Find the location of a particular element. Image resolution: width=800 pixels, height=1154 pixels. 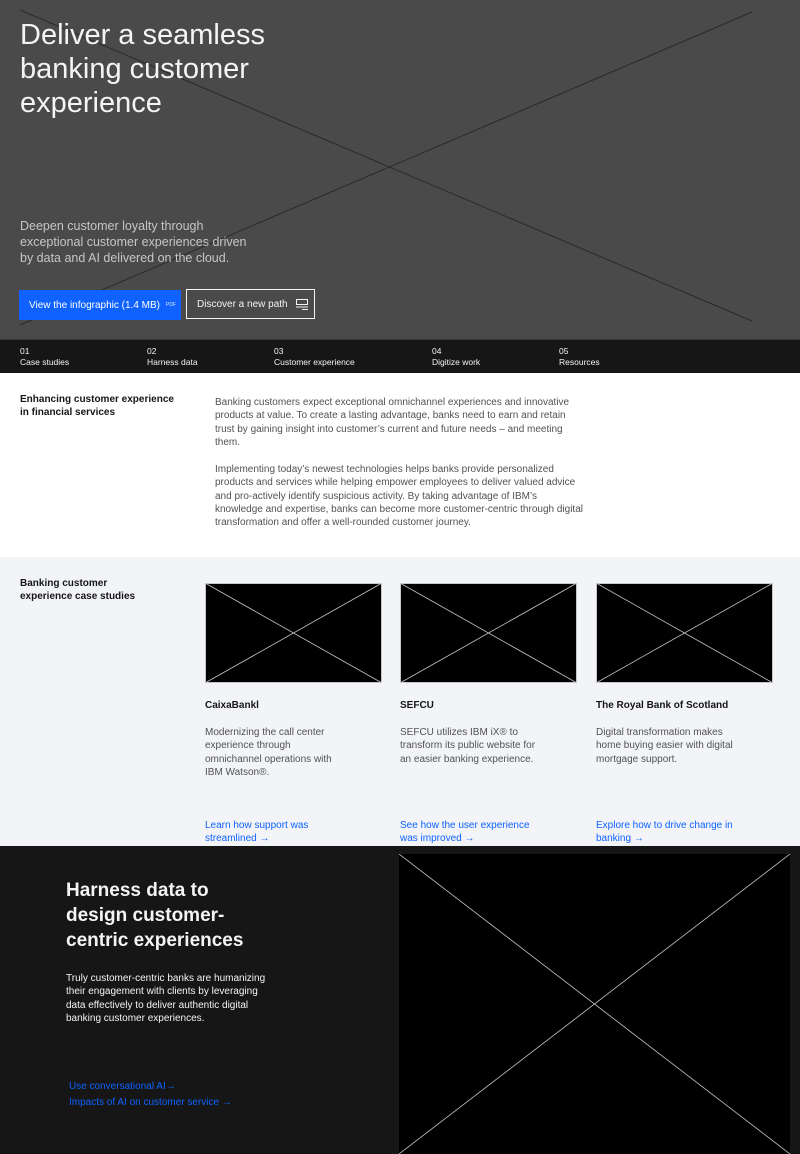

tab-customer-experience: 03 Customer experience is located at coordinates (314, 357).